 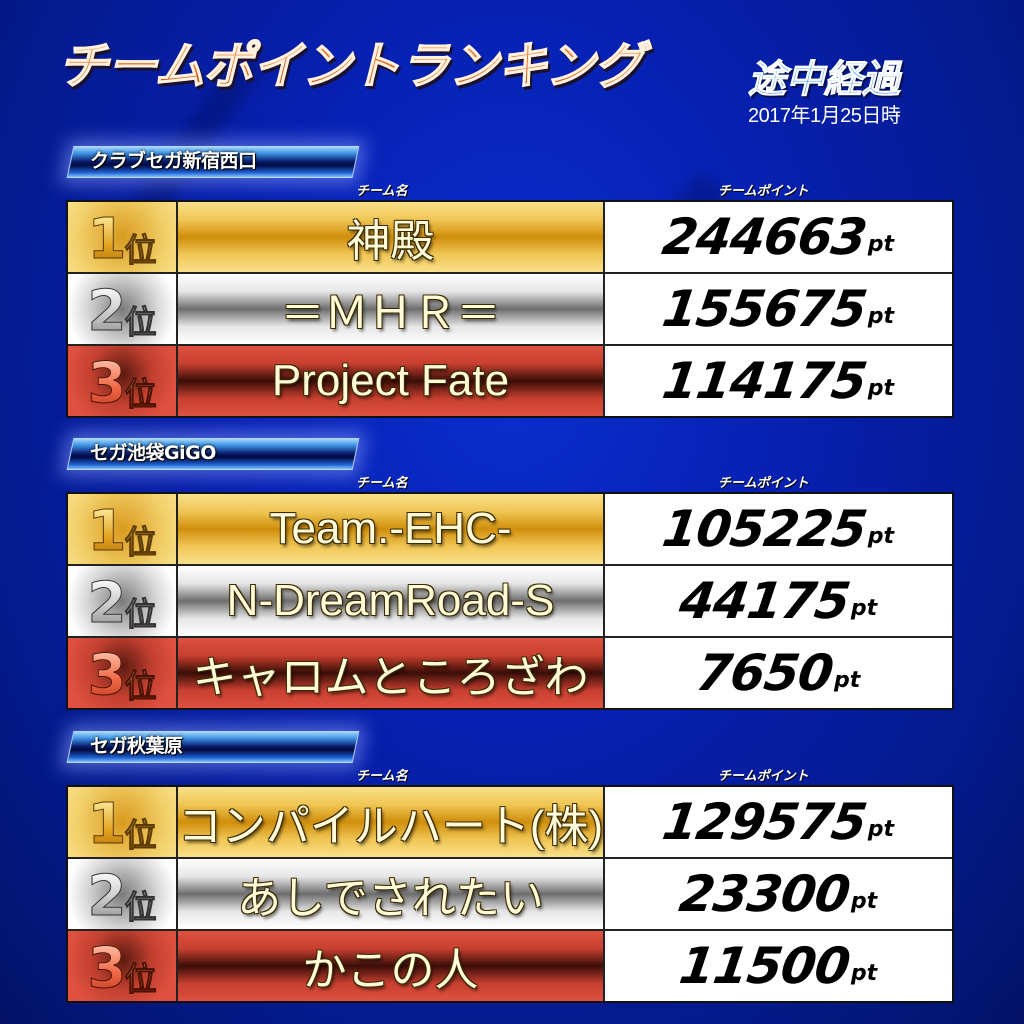 I want to click on table-row: 2位 N-DreamRoad-S 44175 pt, so click(x=510, y=602).